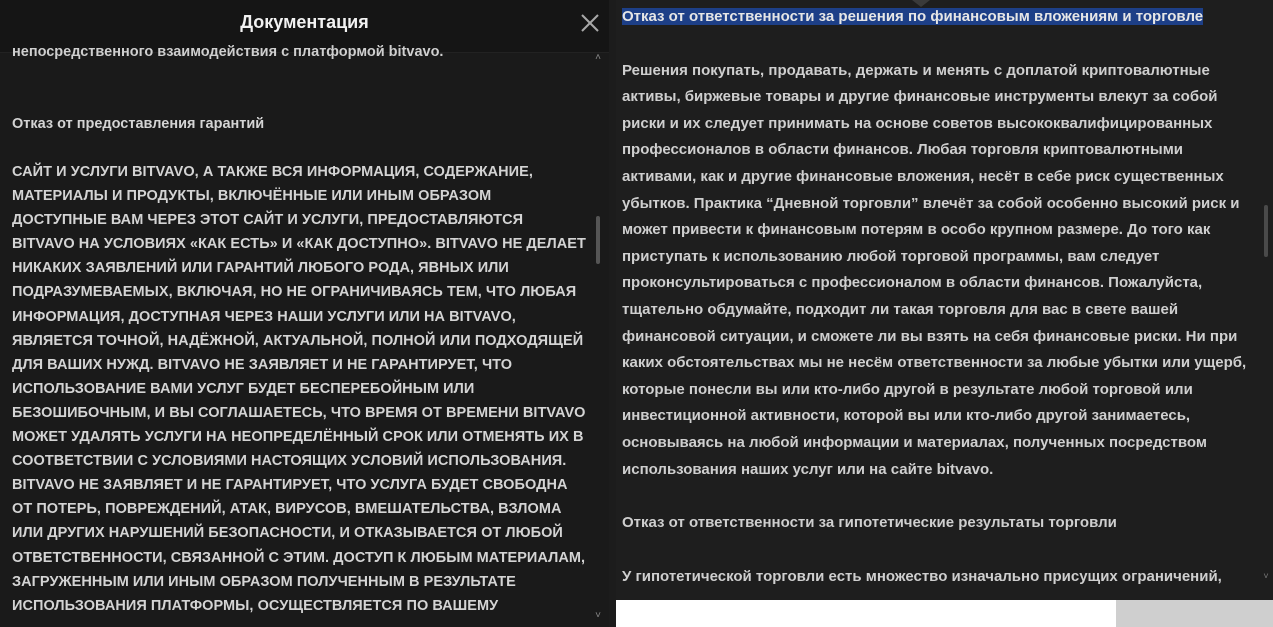  I want to click on close-icon, so click(590, 23).